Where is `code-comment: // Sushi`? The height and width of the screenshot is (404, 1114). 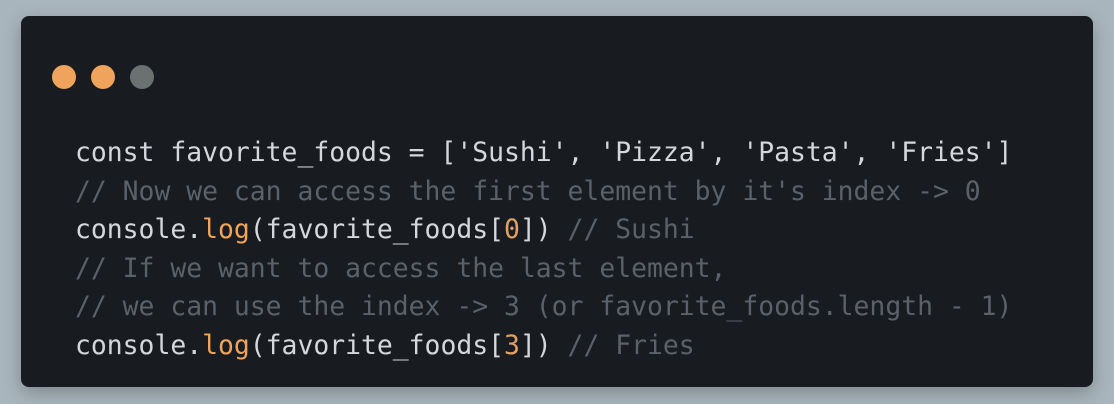
code-comment: // Sushi is located at coordinates (623, 229).